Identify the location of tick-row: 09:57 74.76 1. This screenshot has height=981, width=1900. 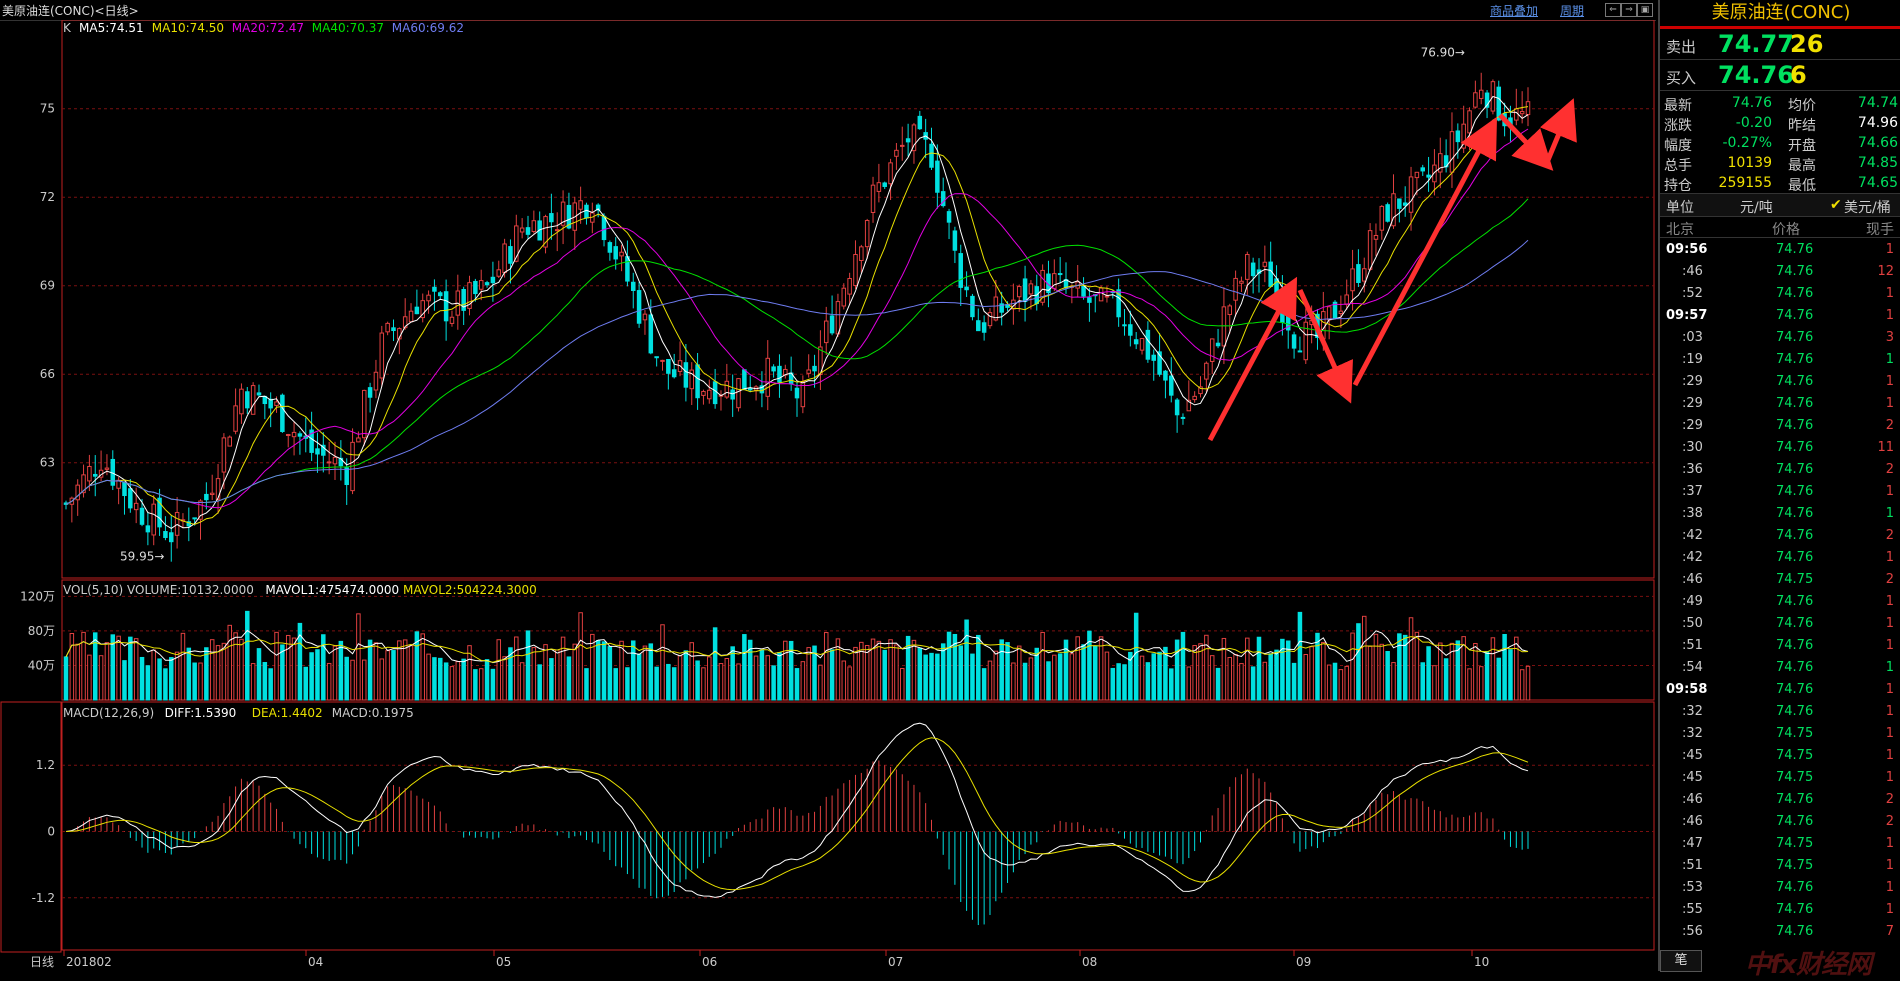
(1780, 315).